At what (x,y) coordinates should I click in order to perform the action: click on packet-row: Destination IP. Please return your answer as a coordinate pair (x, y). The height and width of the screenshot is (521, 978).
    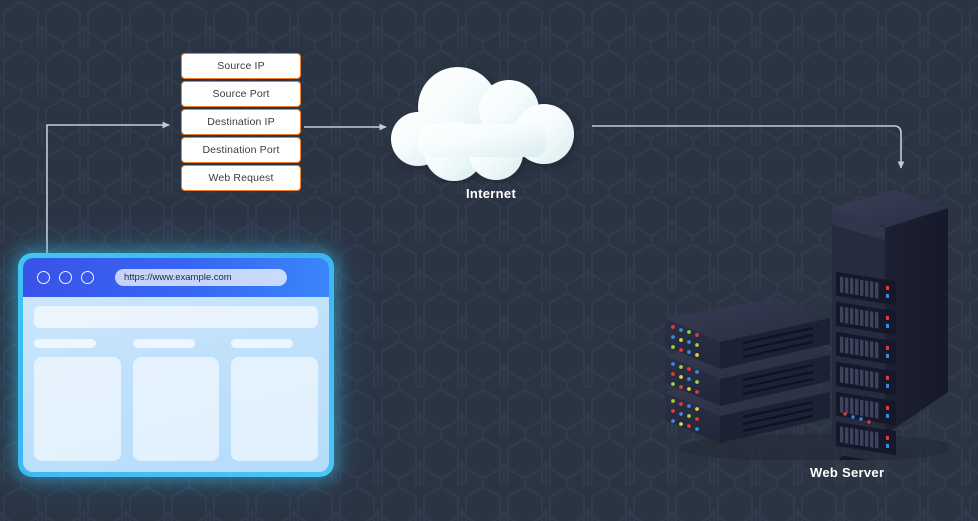
    Looking at the image, I should click on (241, 122).